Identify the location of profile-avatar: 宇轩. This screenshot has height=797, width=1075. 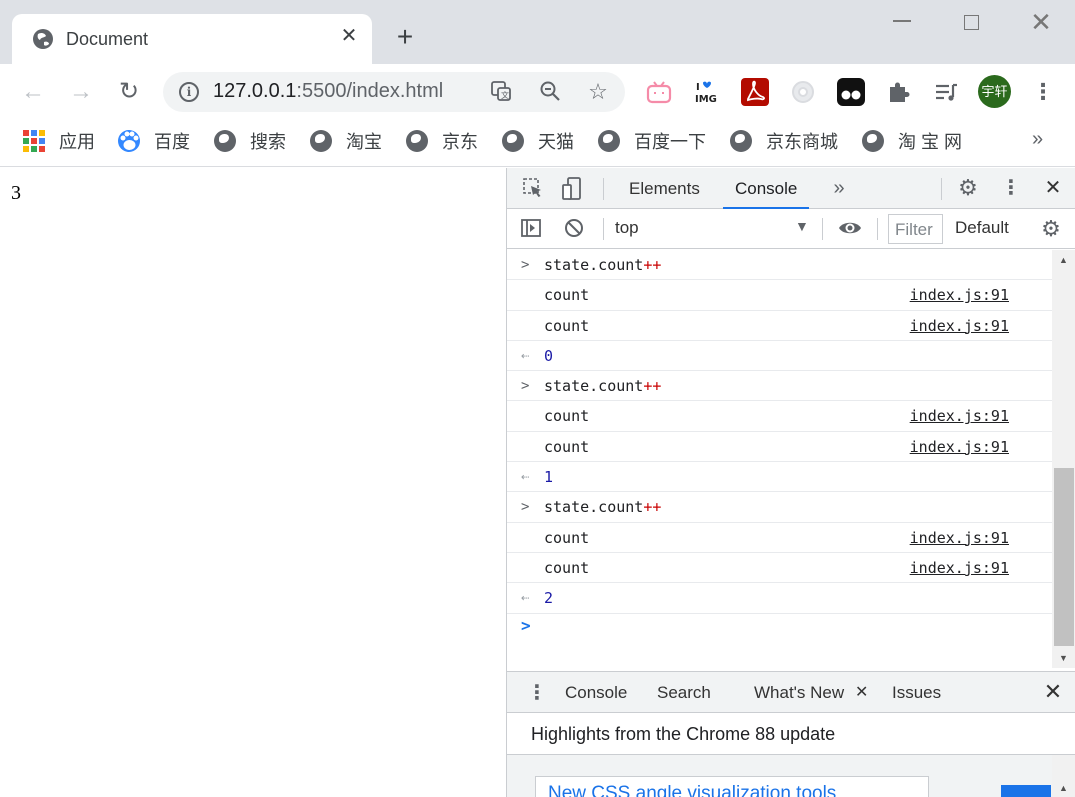
(994, 91).